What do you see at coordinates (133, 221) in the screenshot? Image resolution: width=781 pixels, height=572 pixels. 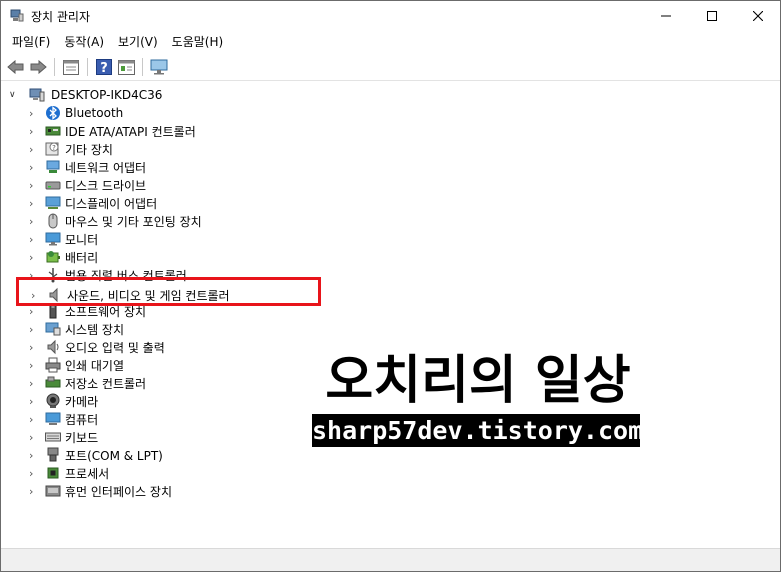 I see `tree-node-label: 마우스 및 기타 포인팅 장치` at bounding box center [133, 221].